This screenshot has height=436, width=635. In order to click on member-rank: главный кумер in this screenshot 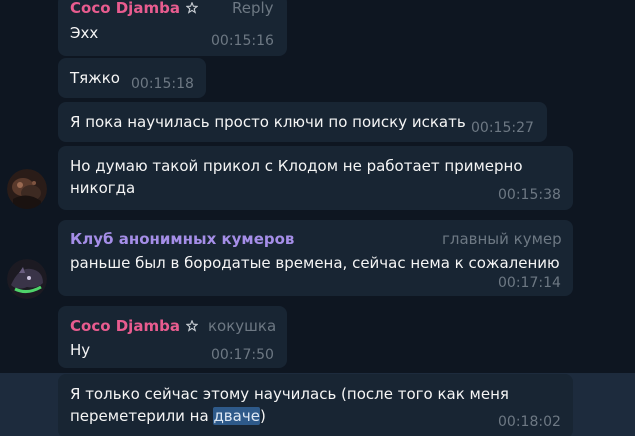, I will do `click(502, 239)`.